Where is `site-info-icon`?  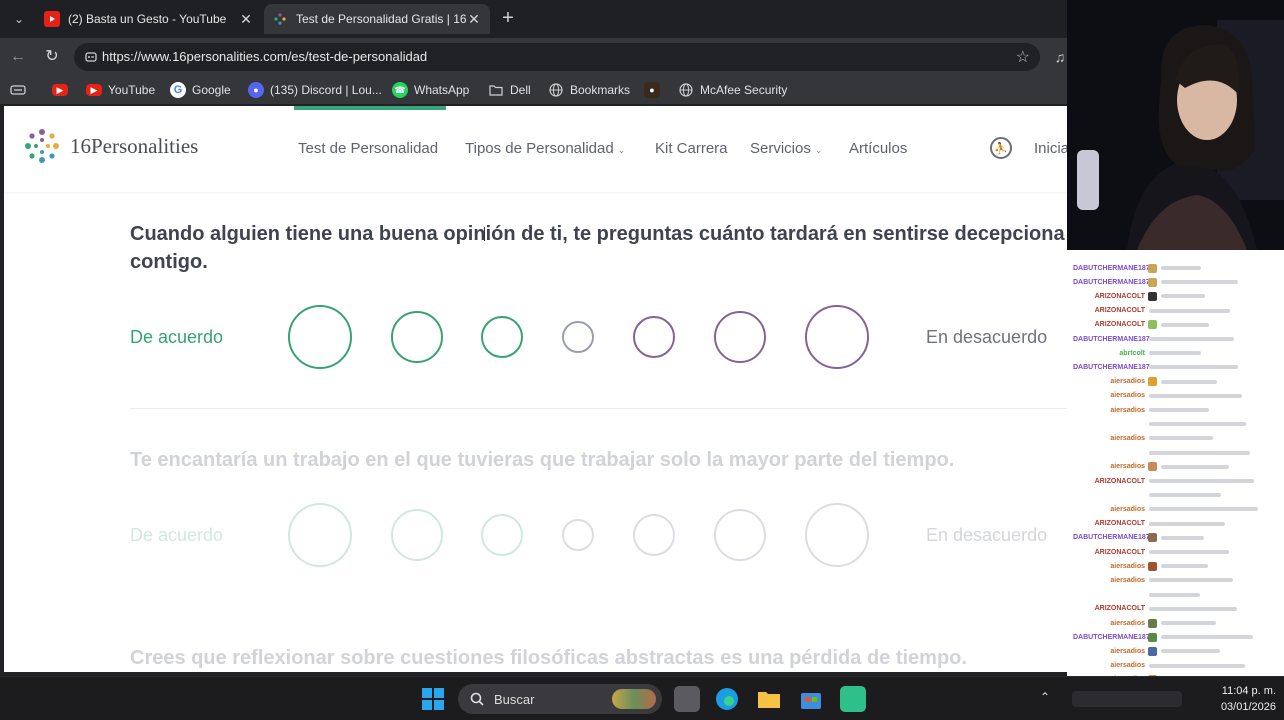
site-info-icon is located at coordinates (91, 57).